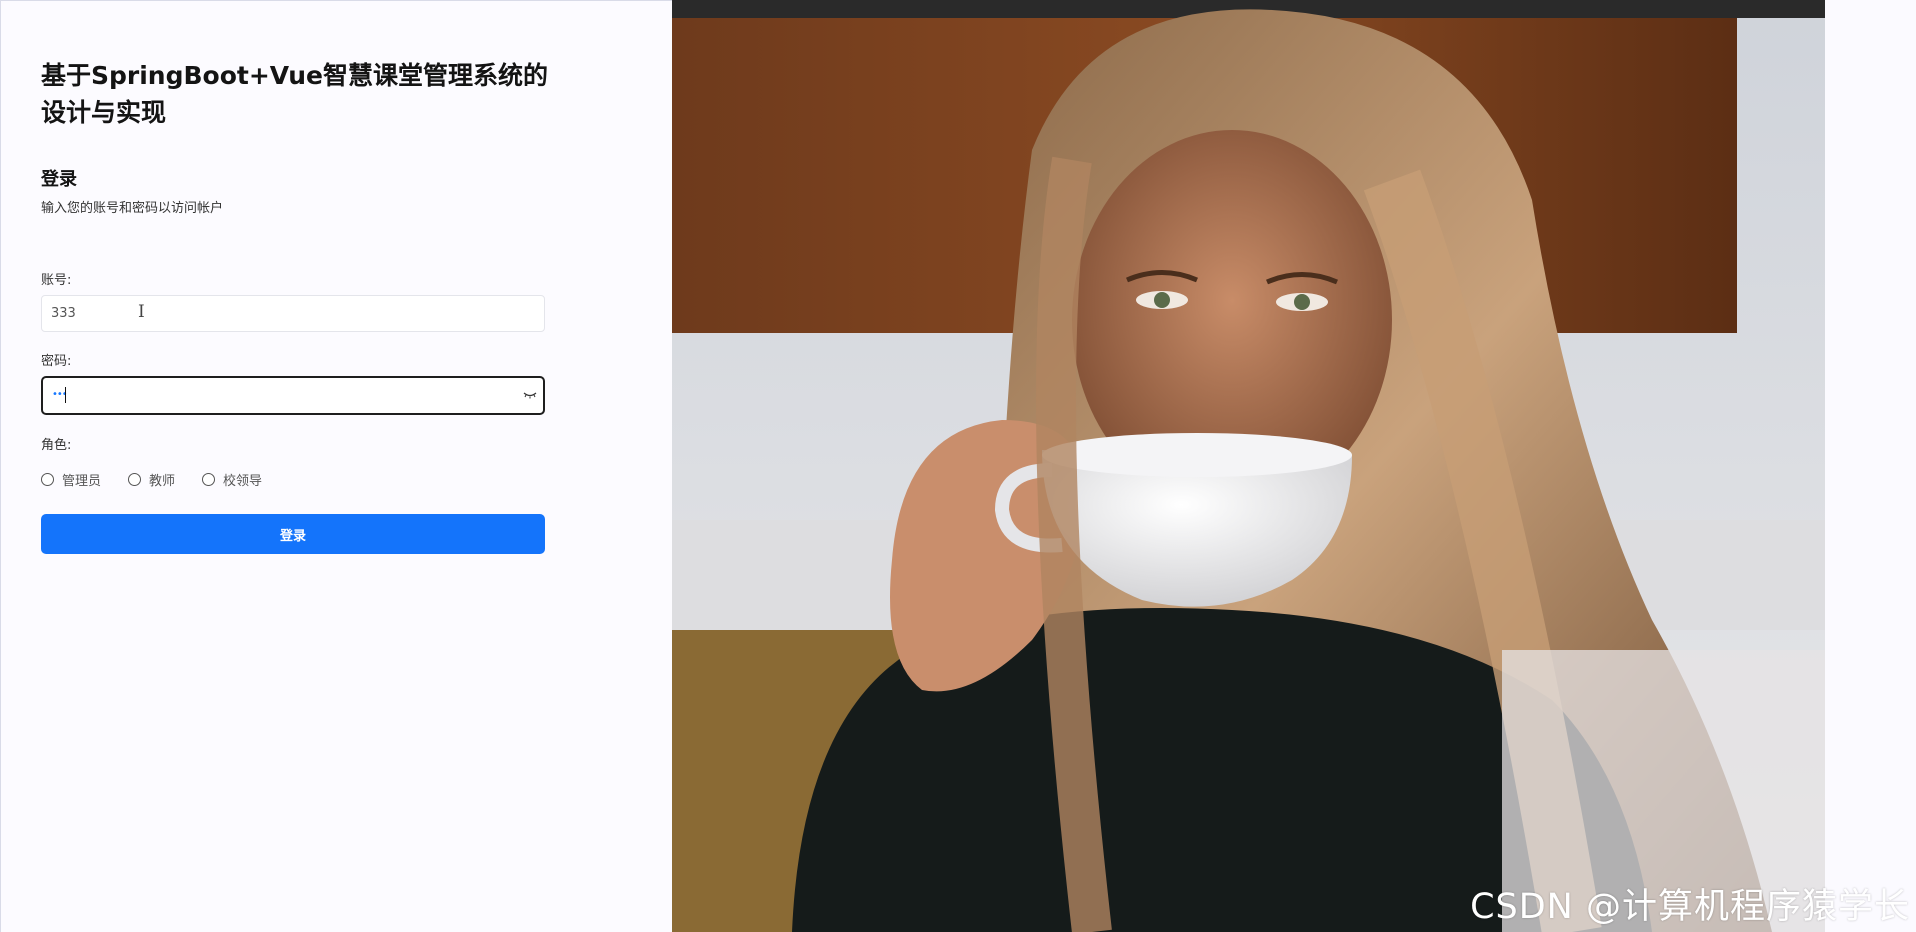  I want to click on role-option-admin: 管理员, so click(71, 479).